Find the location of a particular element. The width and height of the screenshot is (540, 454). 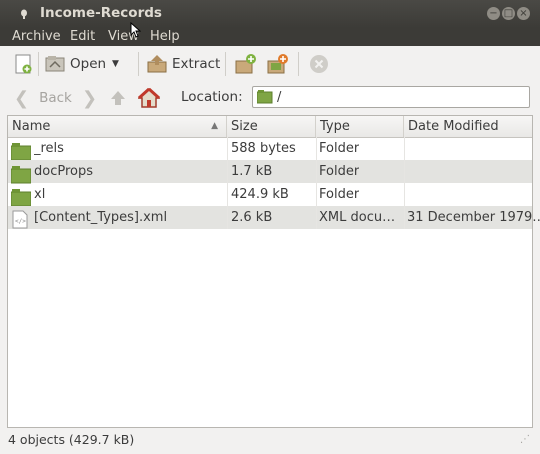

forward-arrow-icon: ❯ is located at coordinates (90, 98).